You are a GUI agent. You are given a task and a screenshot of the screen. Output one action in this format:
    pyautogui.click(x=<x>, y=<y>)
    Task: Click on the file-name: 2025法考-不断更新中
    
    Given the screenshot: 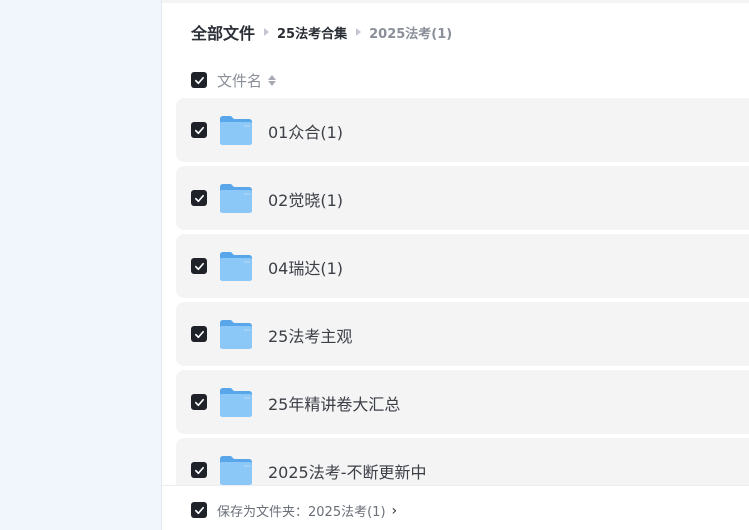 What is the action you would take?
    pyautogui.click(x=347, y=471)
    